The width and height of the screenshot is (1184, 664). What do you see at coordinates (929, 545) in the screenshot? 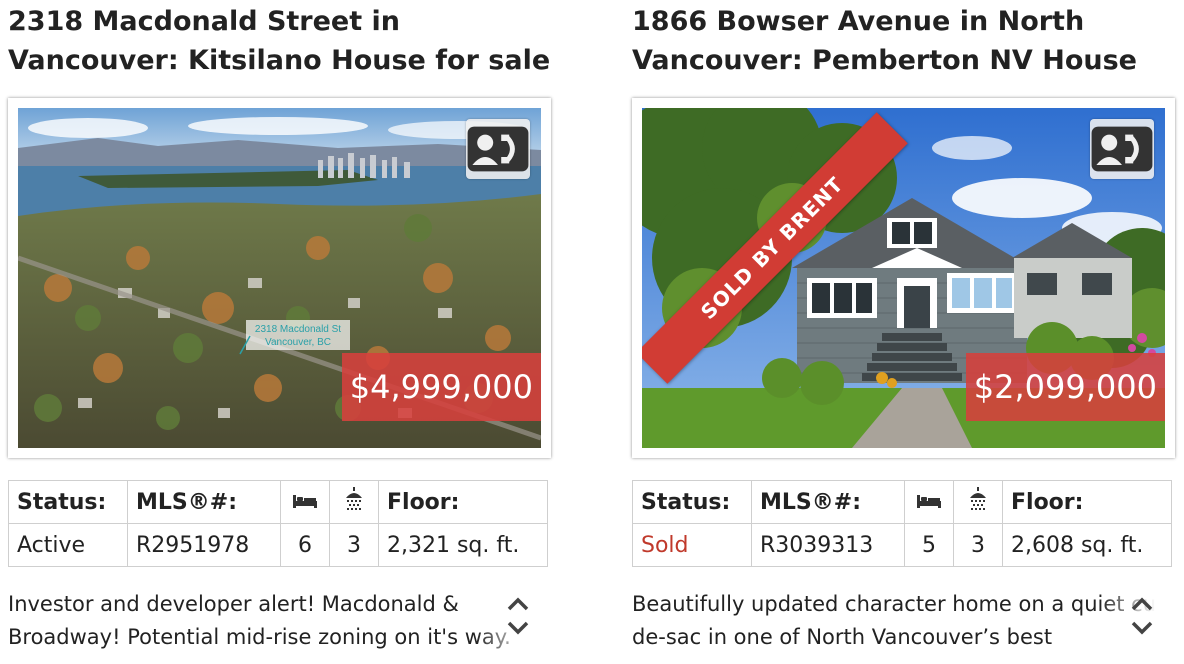
I see `beds-value: 5` at bounding box center [929, 545].